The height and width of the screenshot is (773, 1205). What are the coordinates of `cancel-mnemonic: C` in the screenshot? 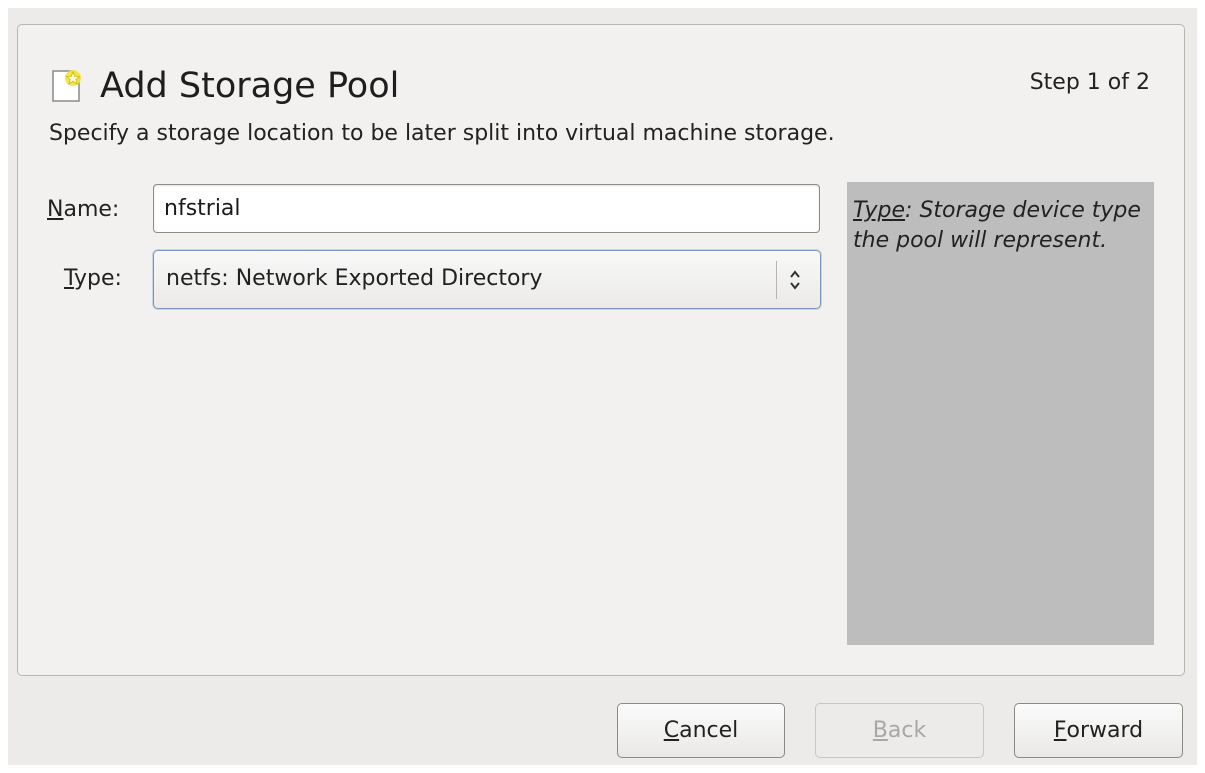 It's located at (671, 730).